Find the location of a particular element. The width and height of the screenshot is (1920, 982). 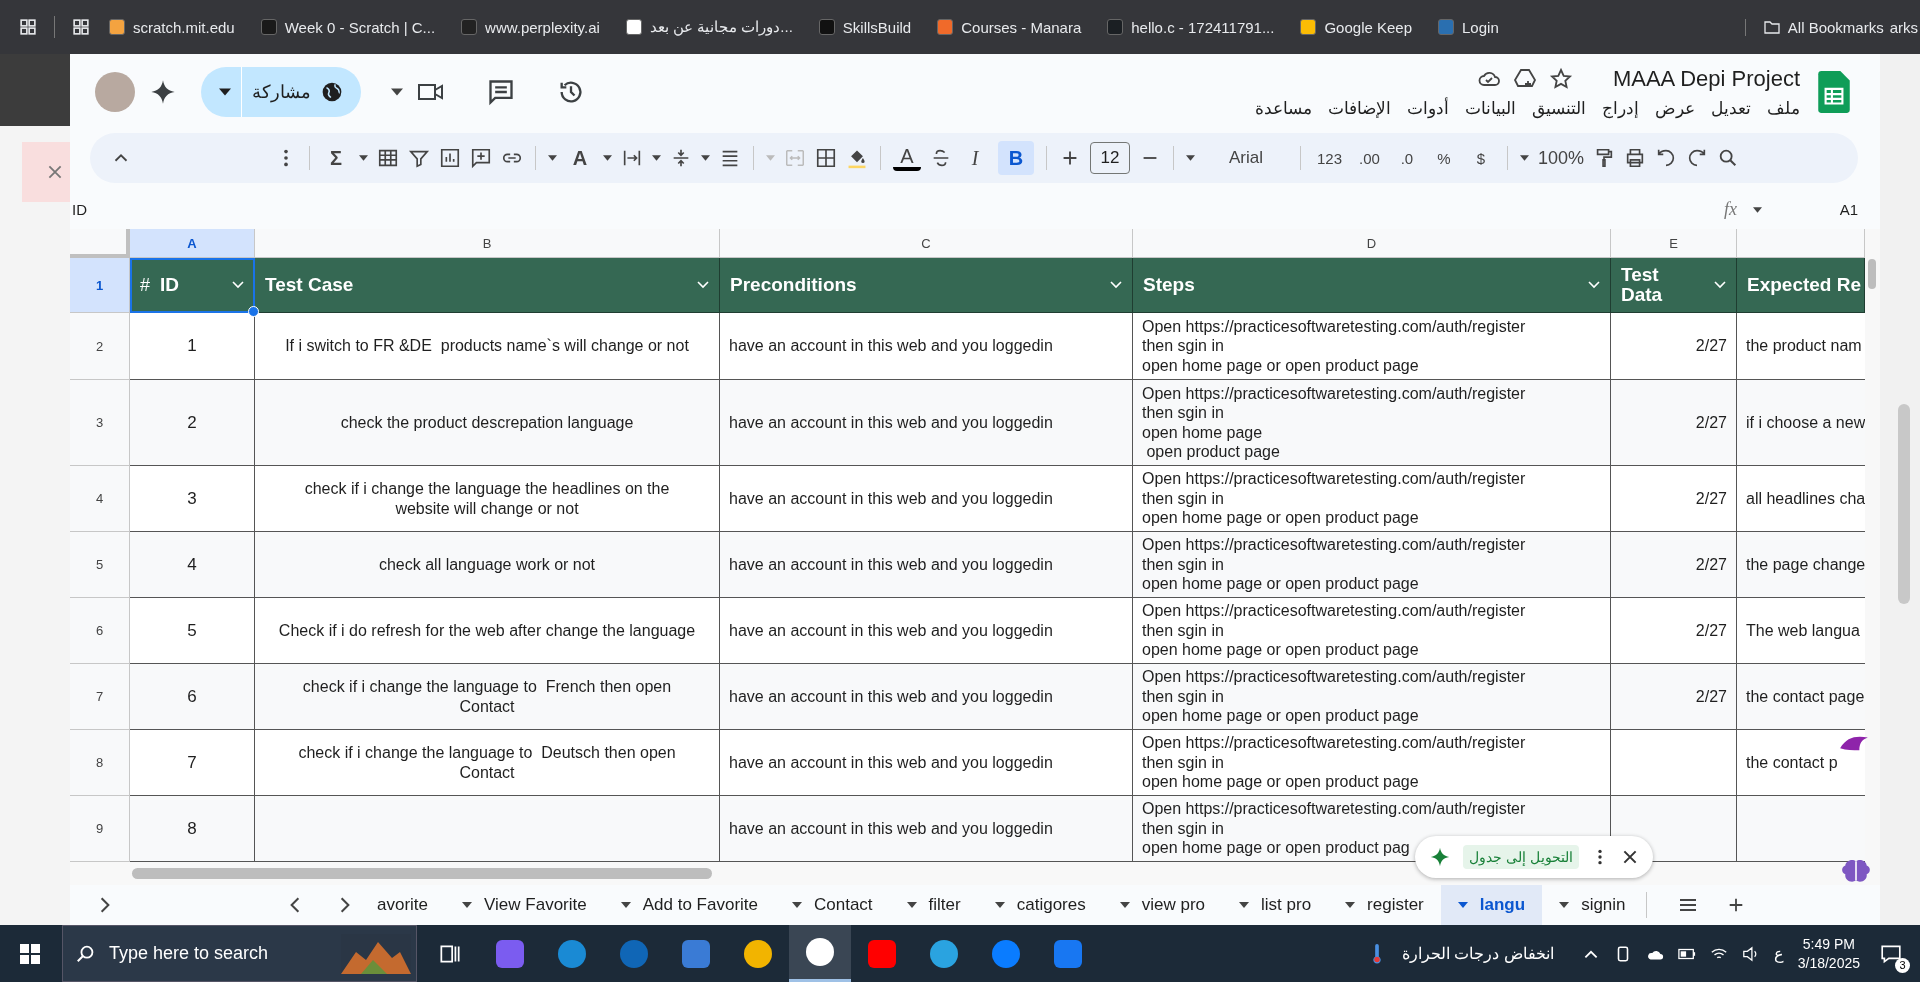

sheet-tab: catigores is located at coordinates (1040, 905).